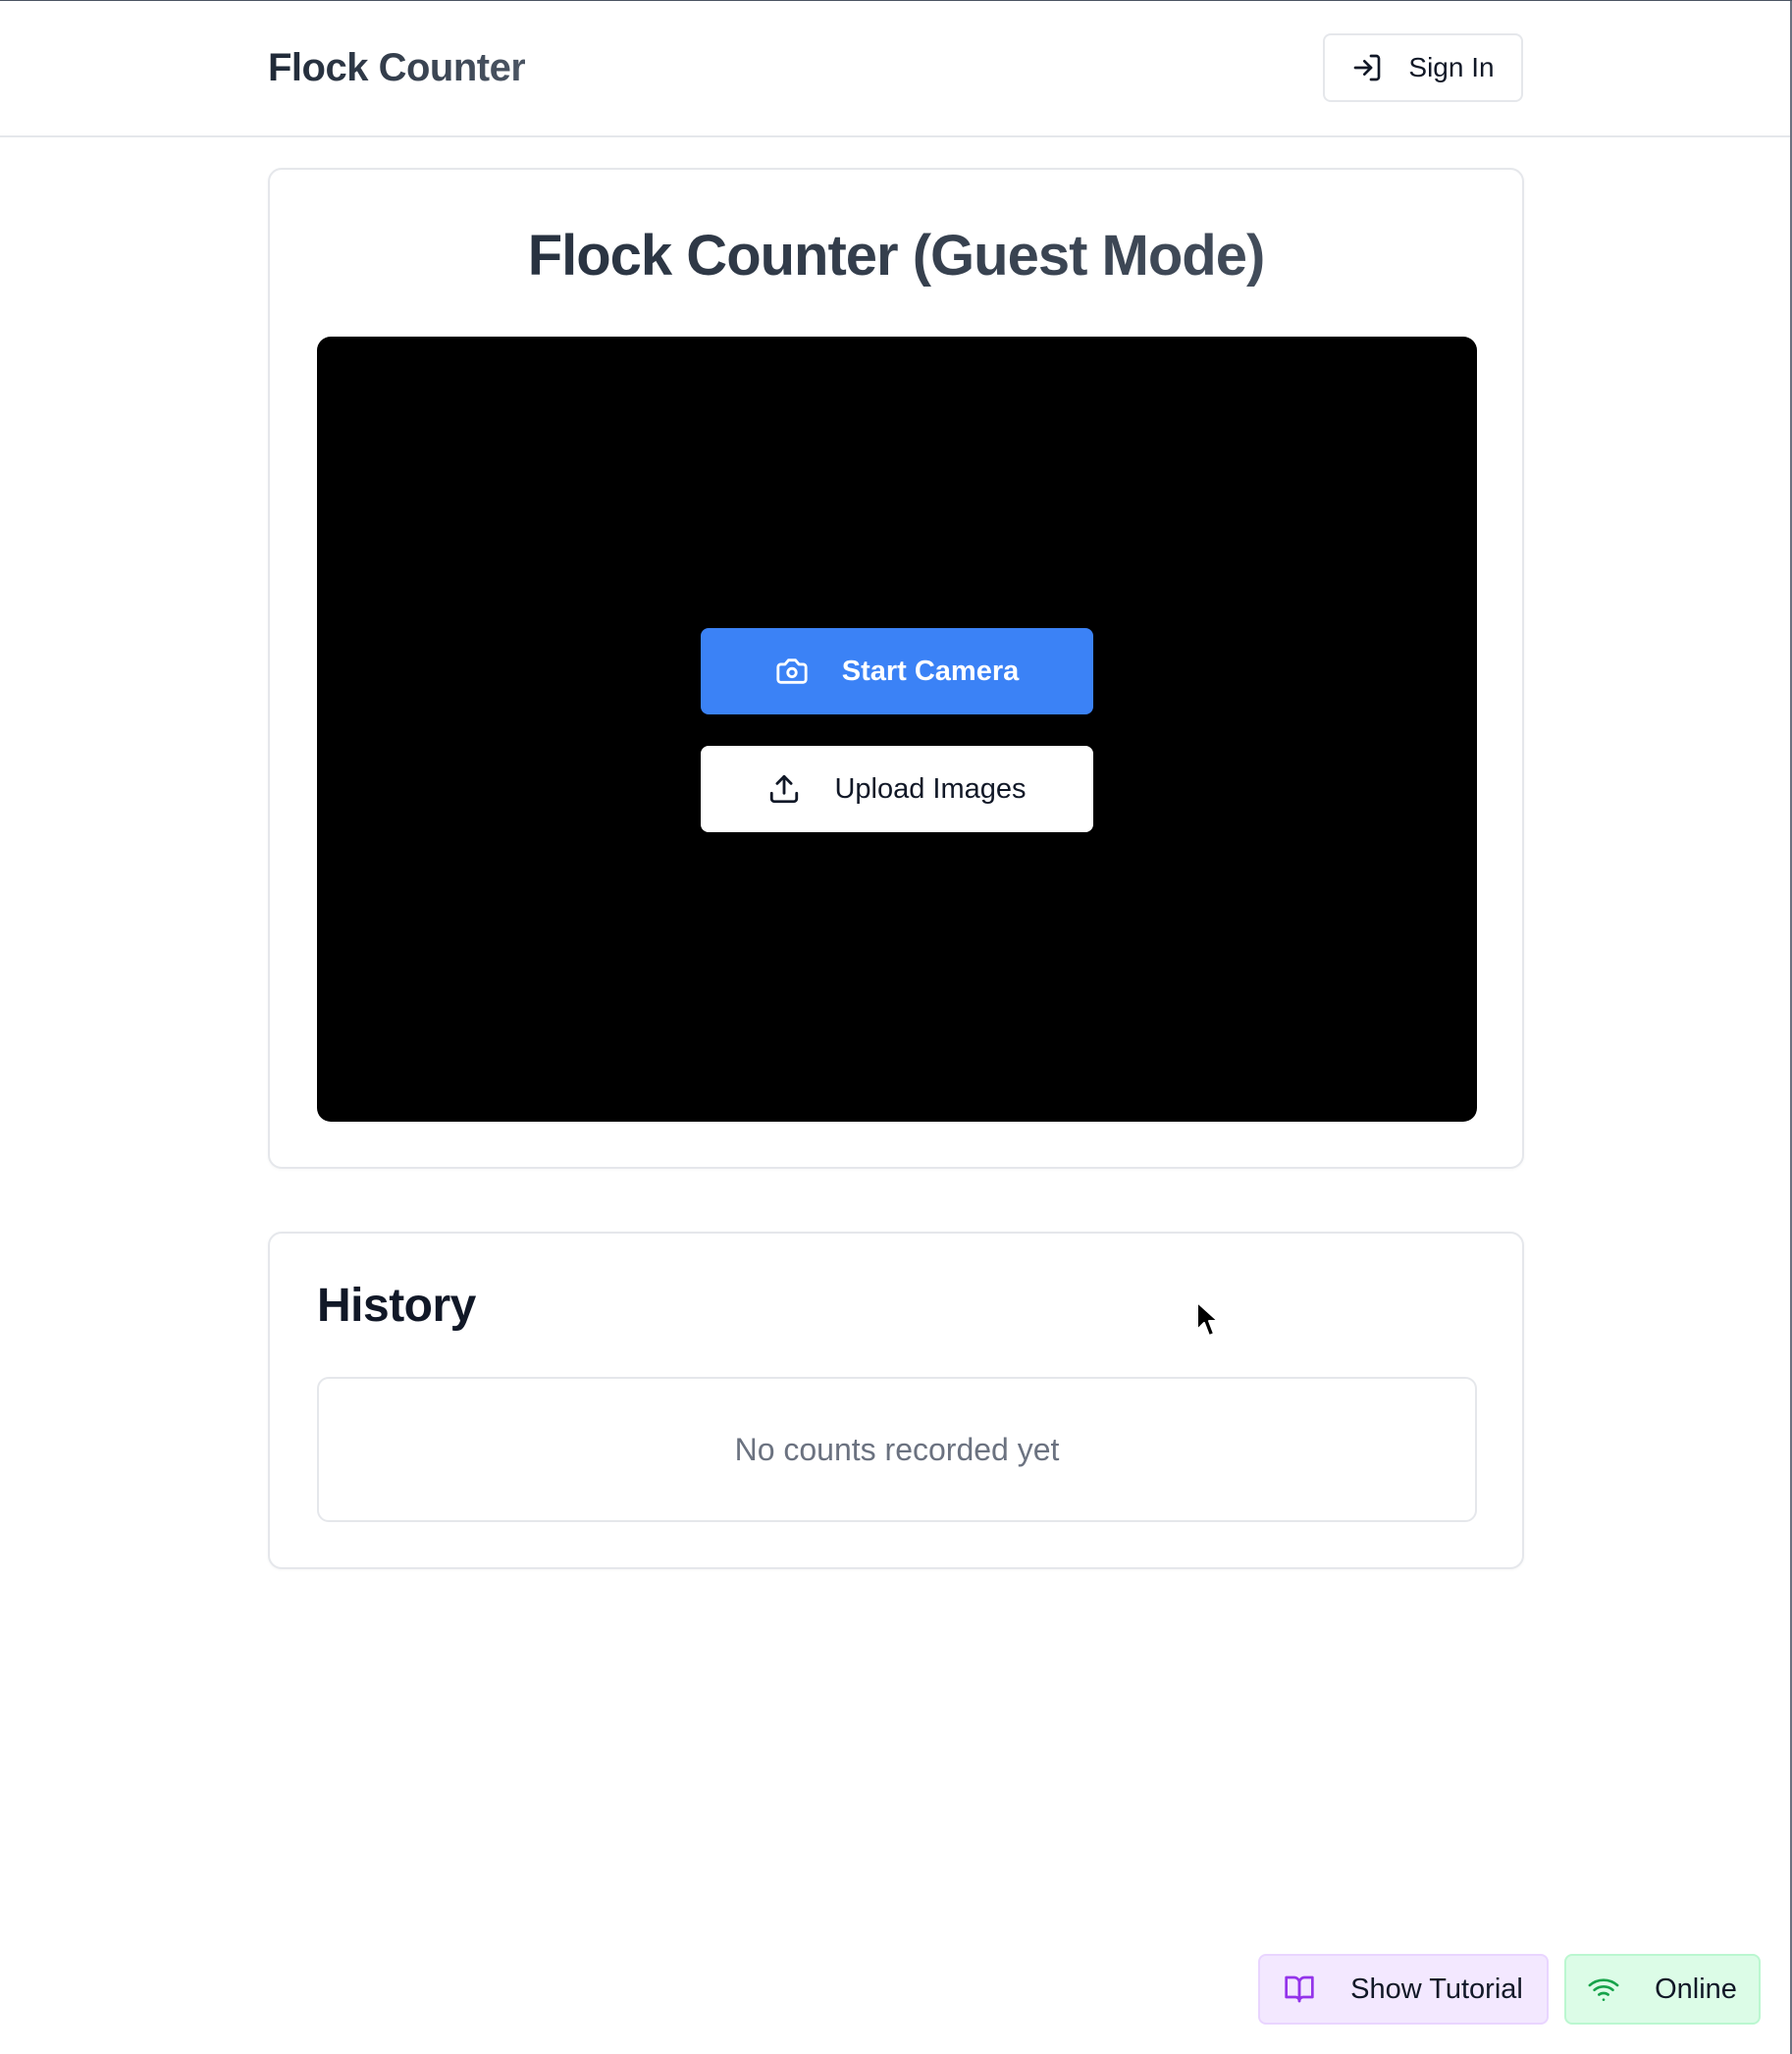 The height and width of the screenshot is (2054, 1792). I want to click on camera-icon, so click(792, 671).